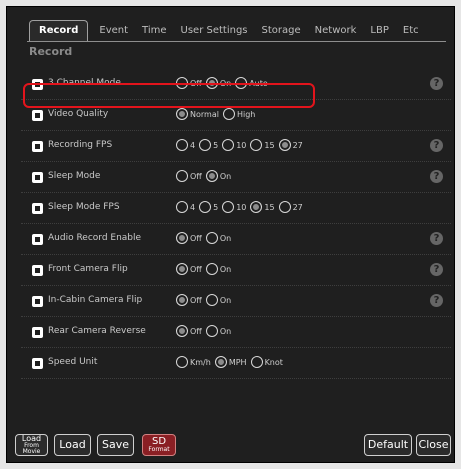  What do you see at coordinates (31, 445) in the screenshot?
I see `load-from-movie-button: Load From Movie` at bounding box center [31, 445].